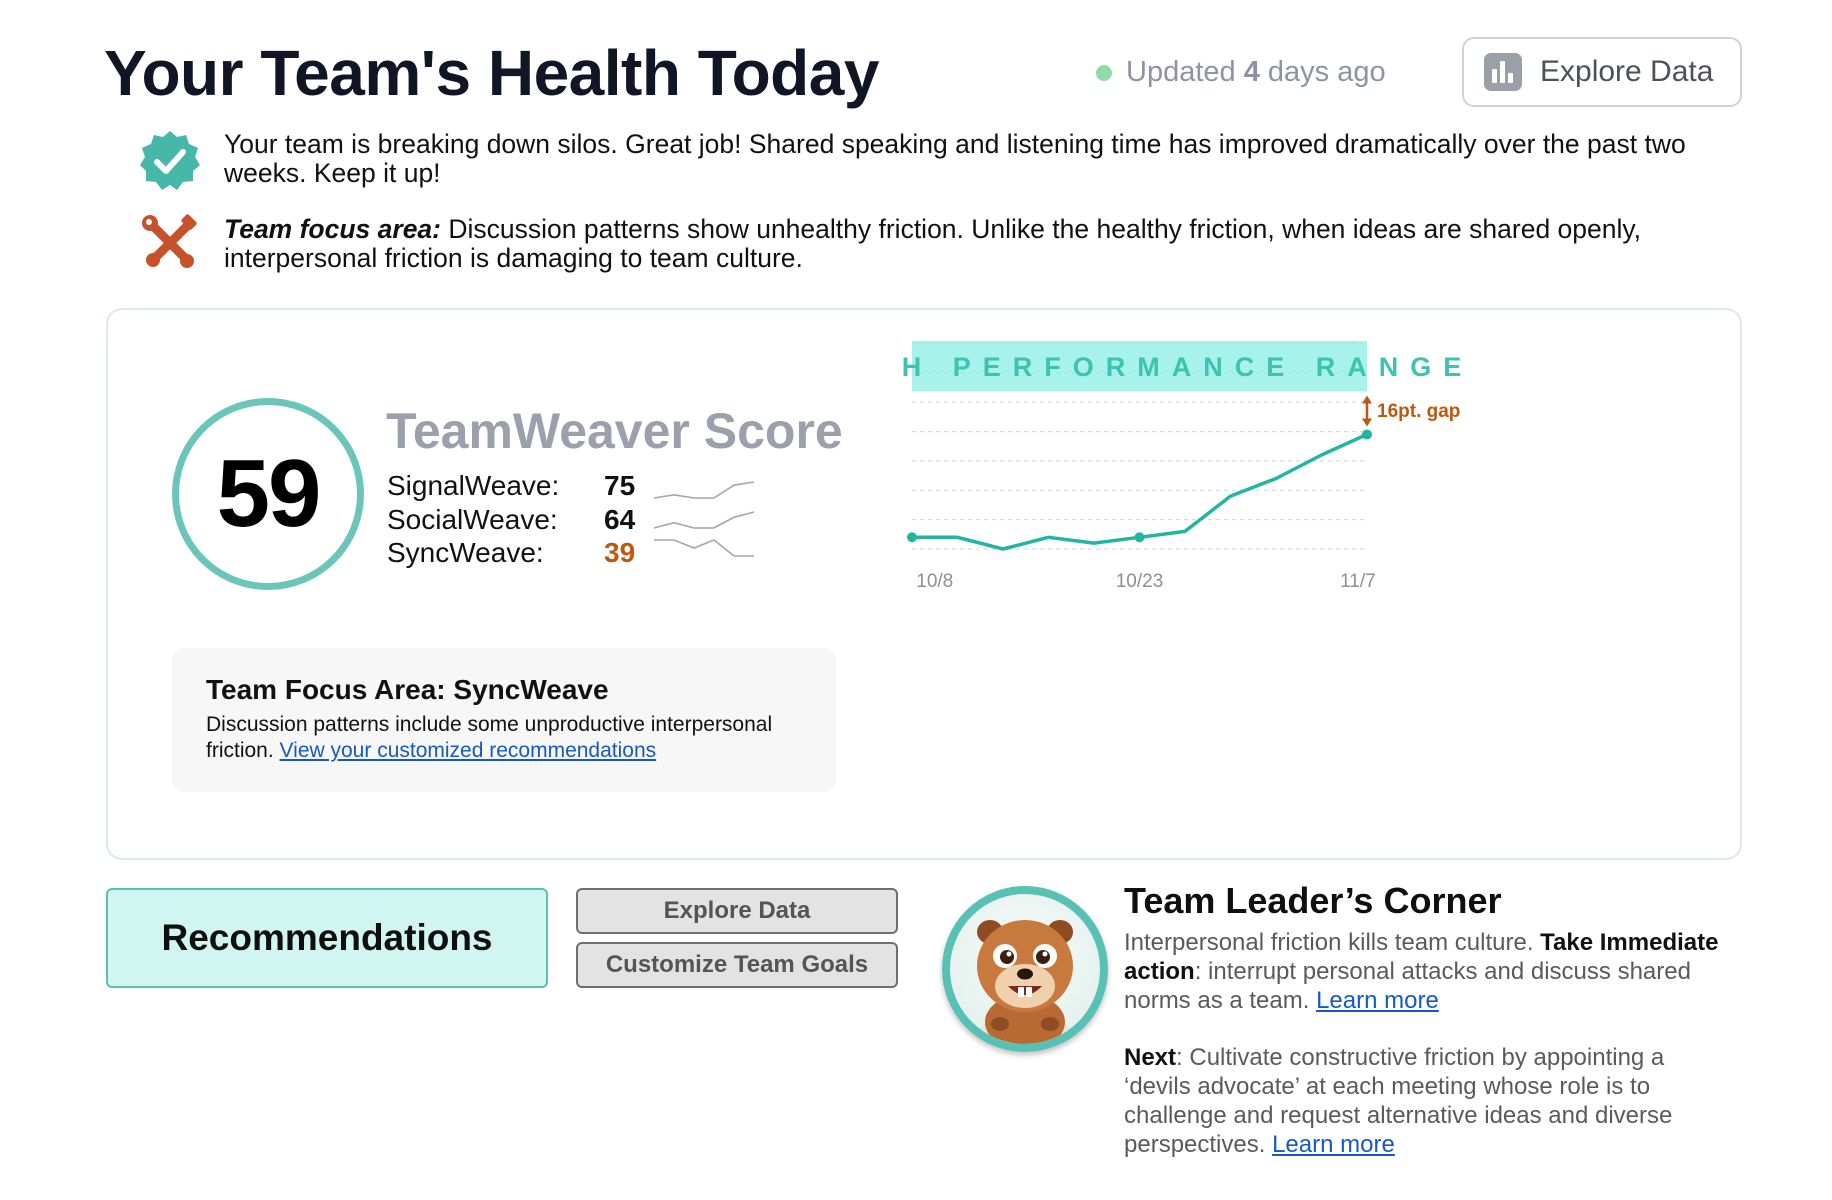  What do you see at coordinates (620, 552) in the screenshot?
I see `metric-value-syncweave: 39` at bounding box center [620, 552].